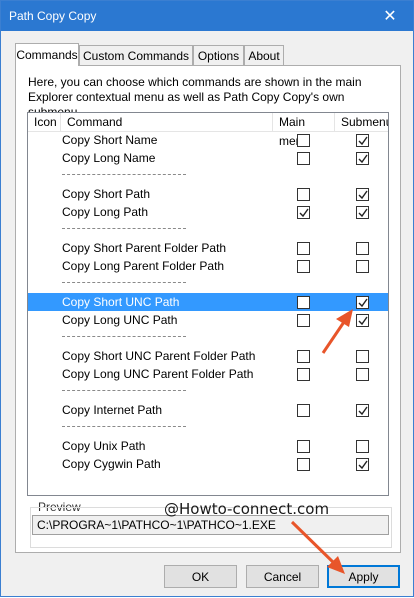  What do you see at coordinates (106, 194) in the screenshot?
I see `command-label: Copy Short Path` at bounding box center [106, 194].